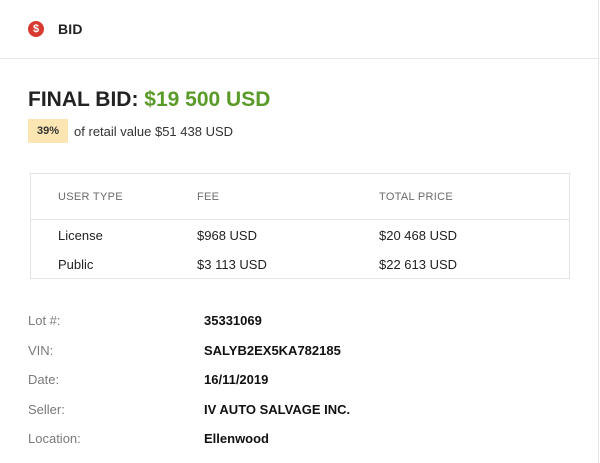 This screenshot has height=463, width=600. I want to click on total-price-cell: $20 468 USD, so click(418, 235).